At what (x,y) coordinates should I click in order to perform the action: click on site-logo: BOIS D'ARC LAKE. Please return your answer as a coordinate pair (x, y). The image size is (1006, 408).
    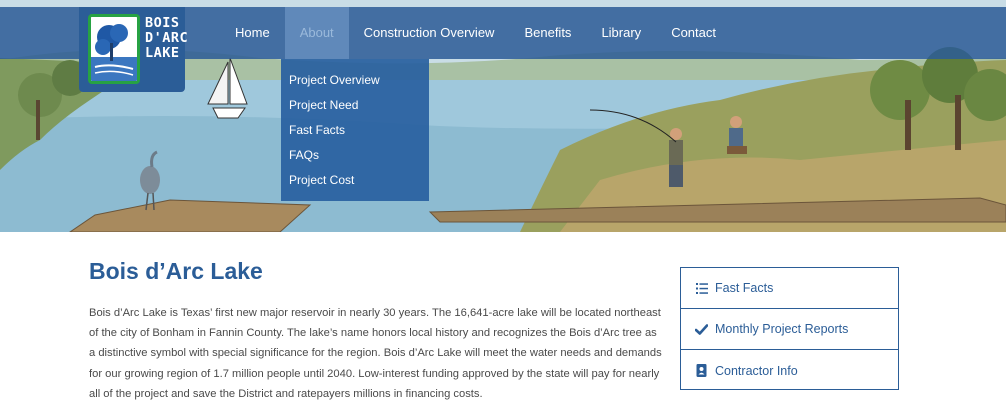
    Looking at the image, I should click on (133, 49).